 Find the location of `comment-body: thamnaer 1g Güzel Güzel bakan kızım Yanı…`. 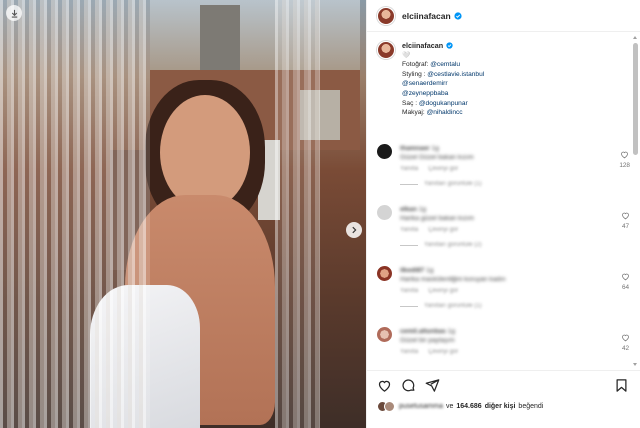

comment-body: thamnaer 1g Güzel Güzel bakan kızım Yanı… is located at coordinates (441, 166).